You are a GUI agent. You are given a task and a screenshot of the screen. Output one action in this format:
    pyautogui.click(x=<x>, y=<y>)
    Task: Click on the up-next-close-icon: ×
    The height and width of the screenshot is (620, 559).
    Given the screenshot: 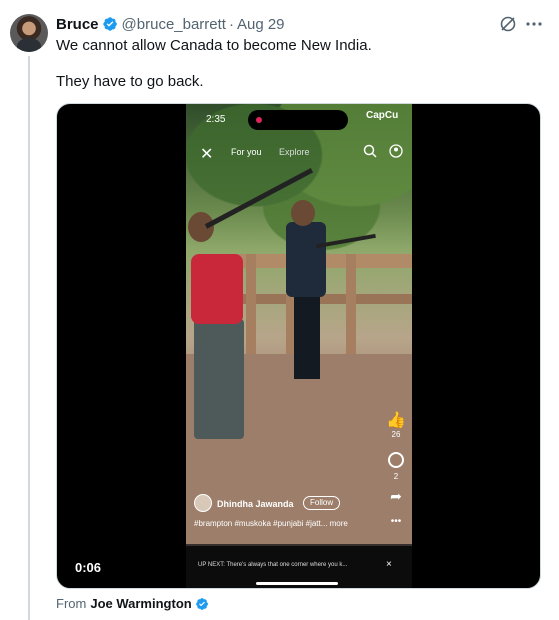 What is the action you would take?
    pyautogui.click(x=389, y=564)
    